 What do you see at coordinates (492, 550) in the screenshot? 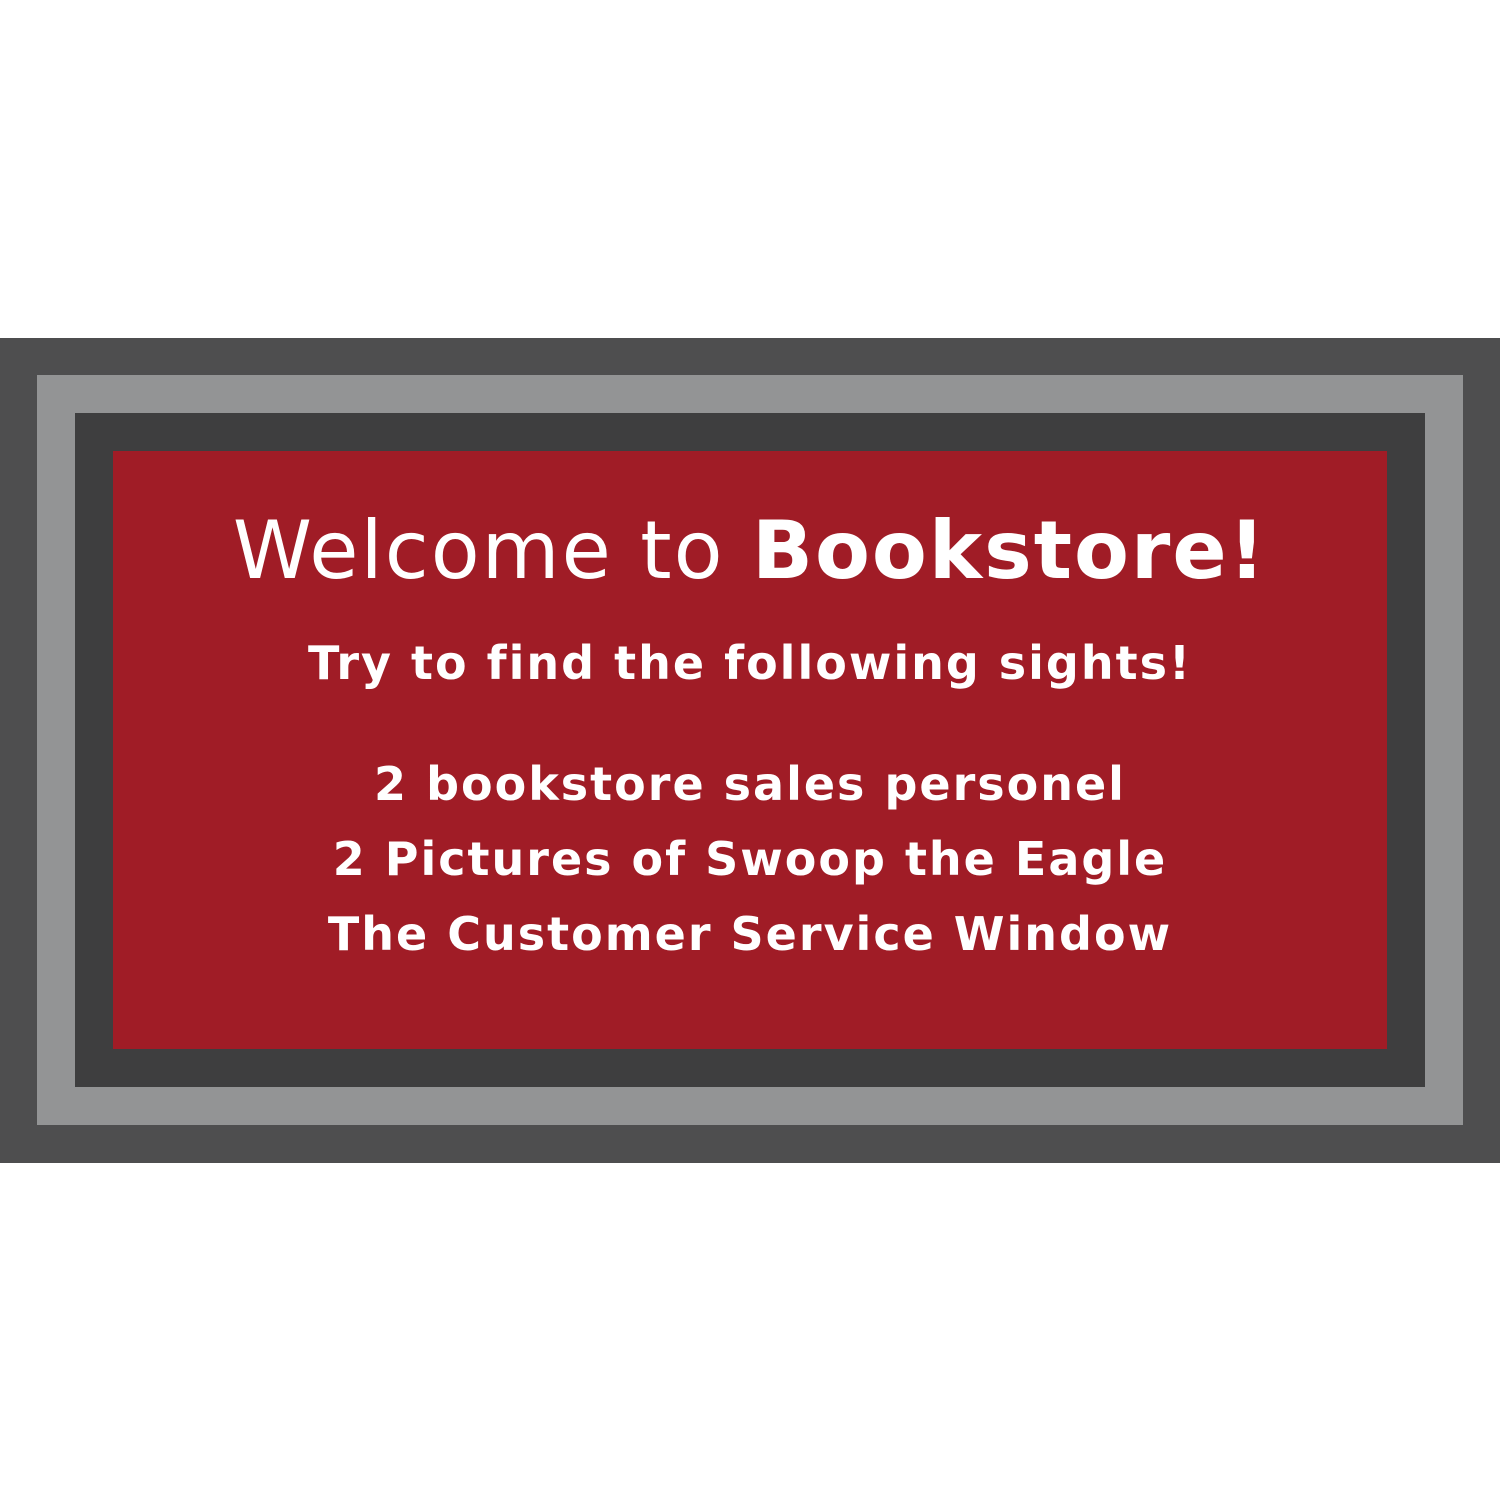
I see `welcome-heading-prefix: Welcome to` at bounding box center [492, 550].